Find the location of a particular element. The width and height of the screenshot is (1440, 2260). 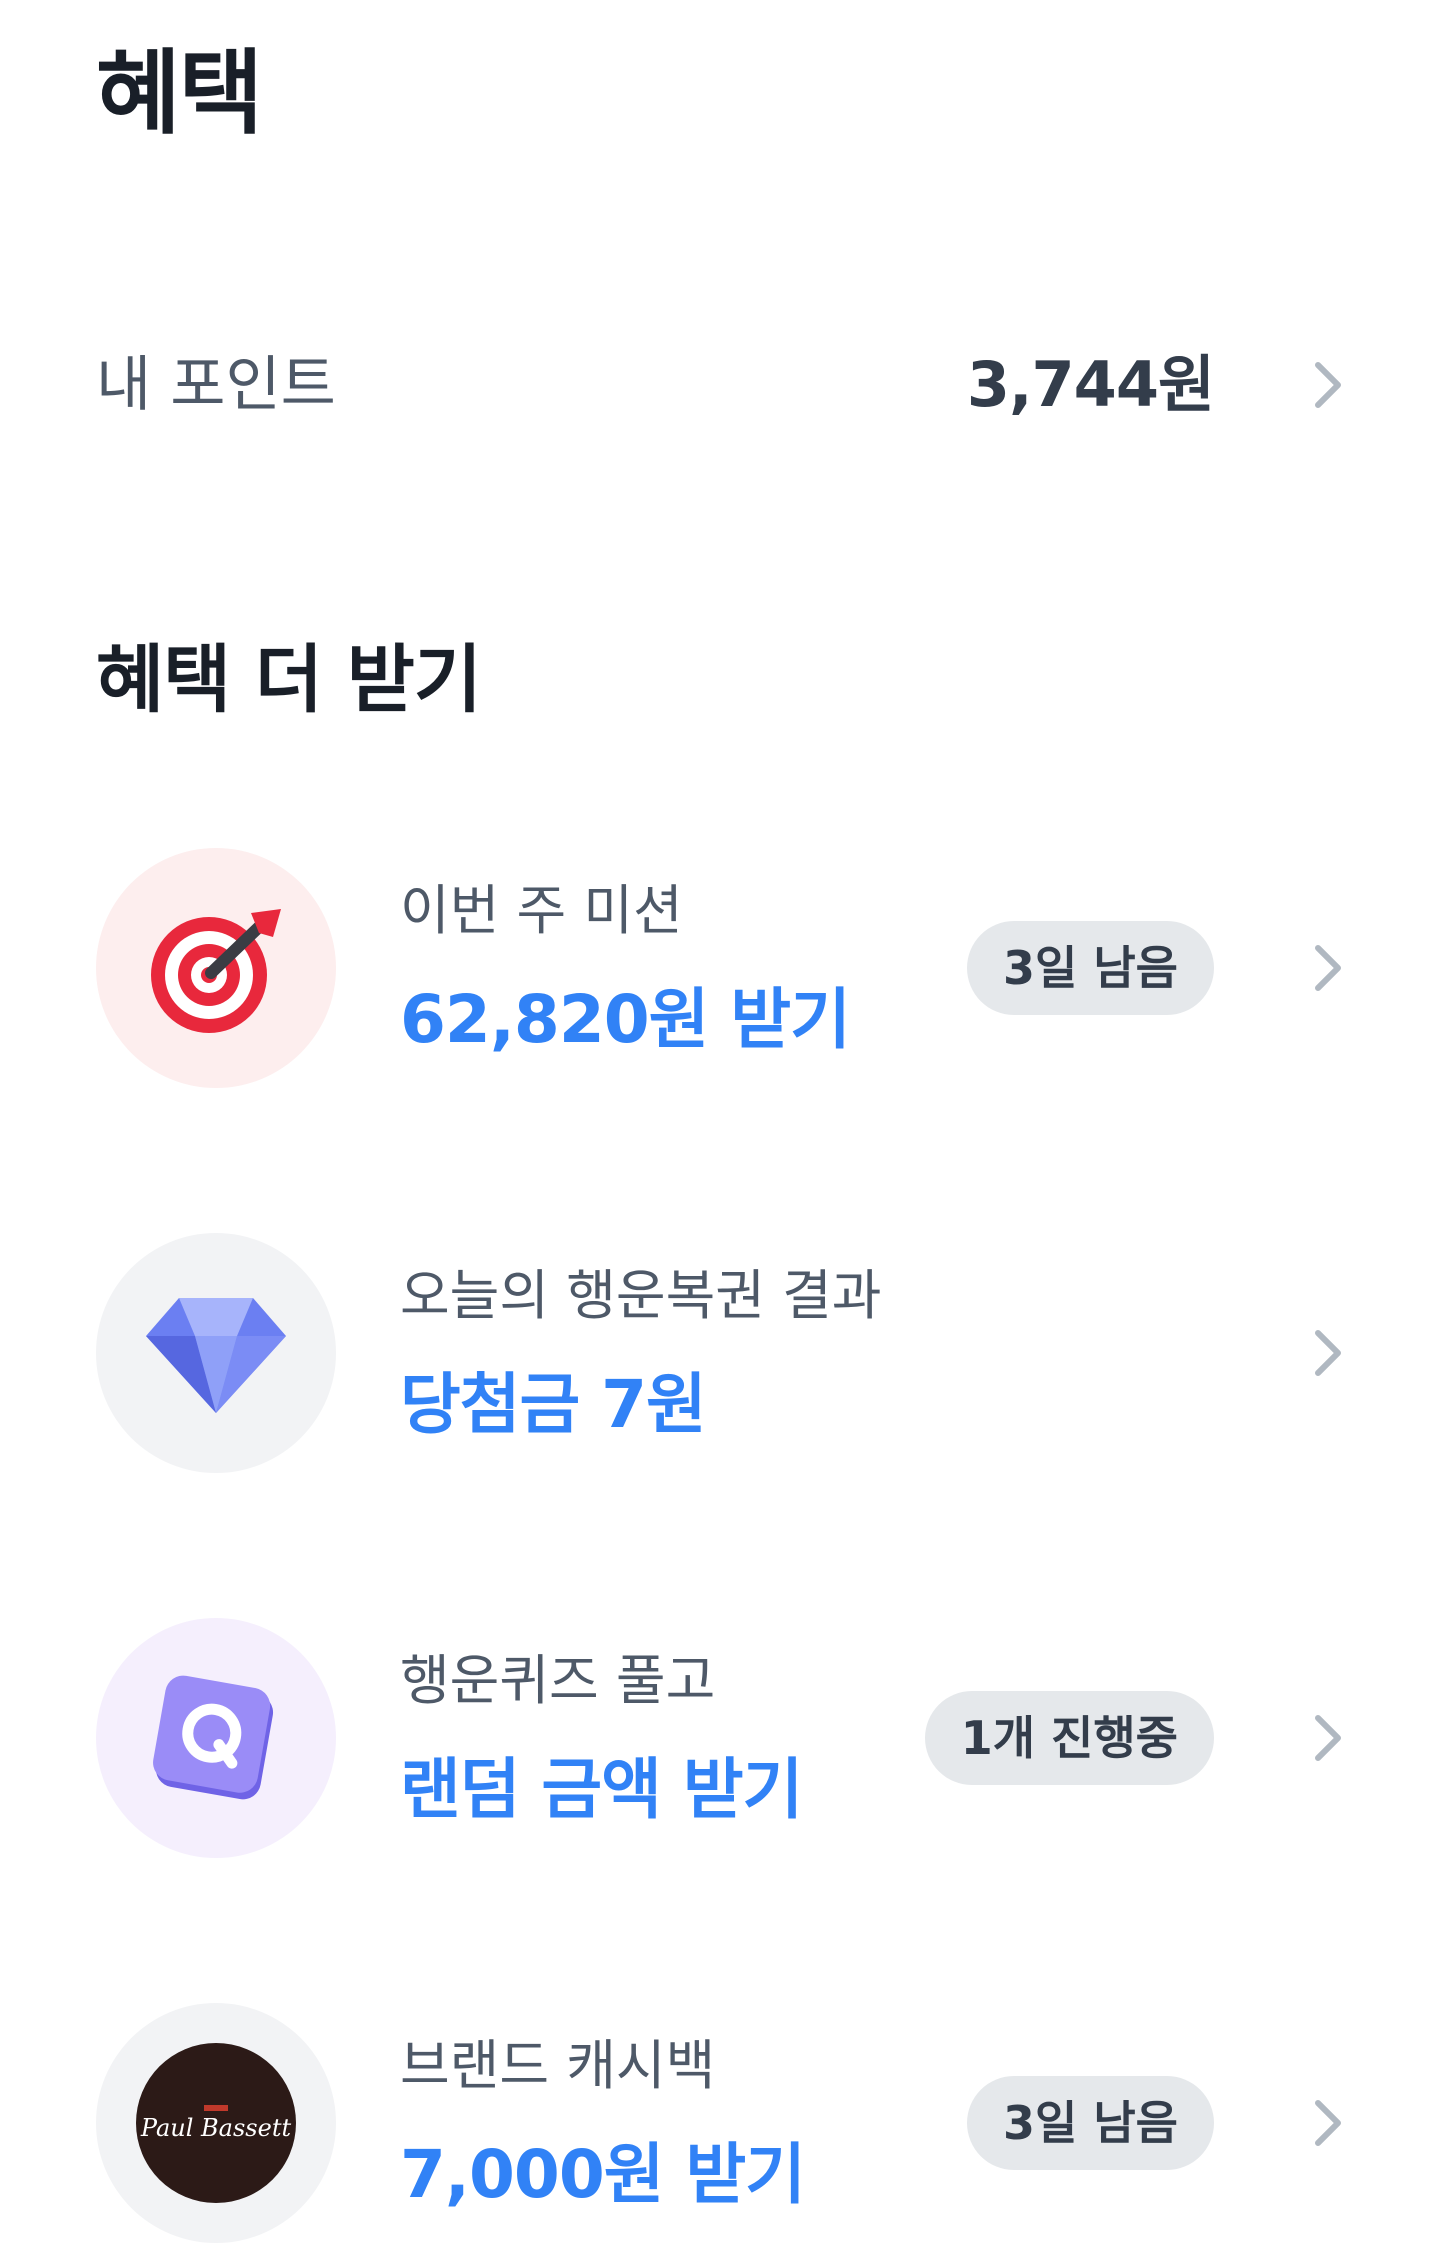

section-title: 혜택 더 받기 is located at coordinates (289, 680).